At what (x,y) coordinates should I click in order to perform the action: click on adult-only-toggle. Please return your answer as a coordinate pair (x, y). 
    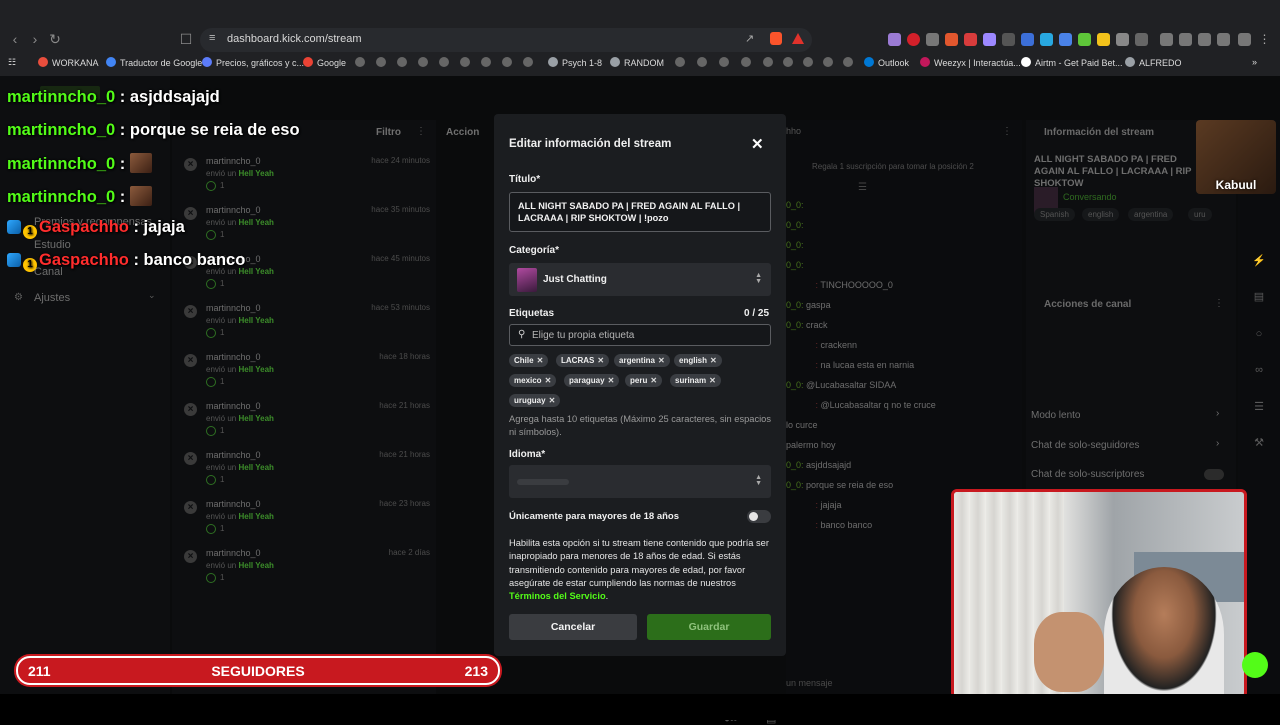
    Looking at the image, I should click on (759, 516).